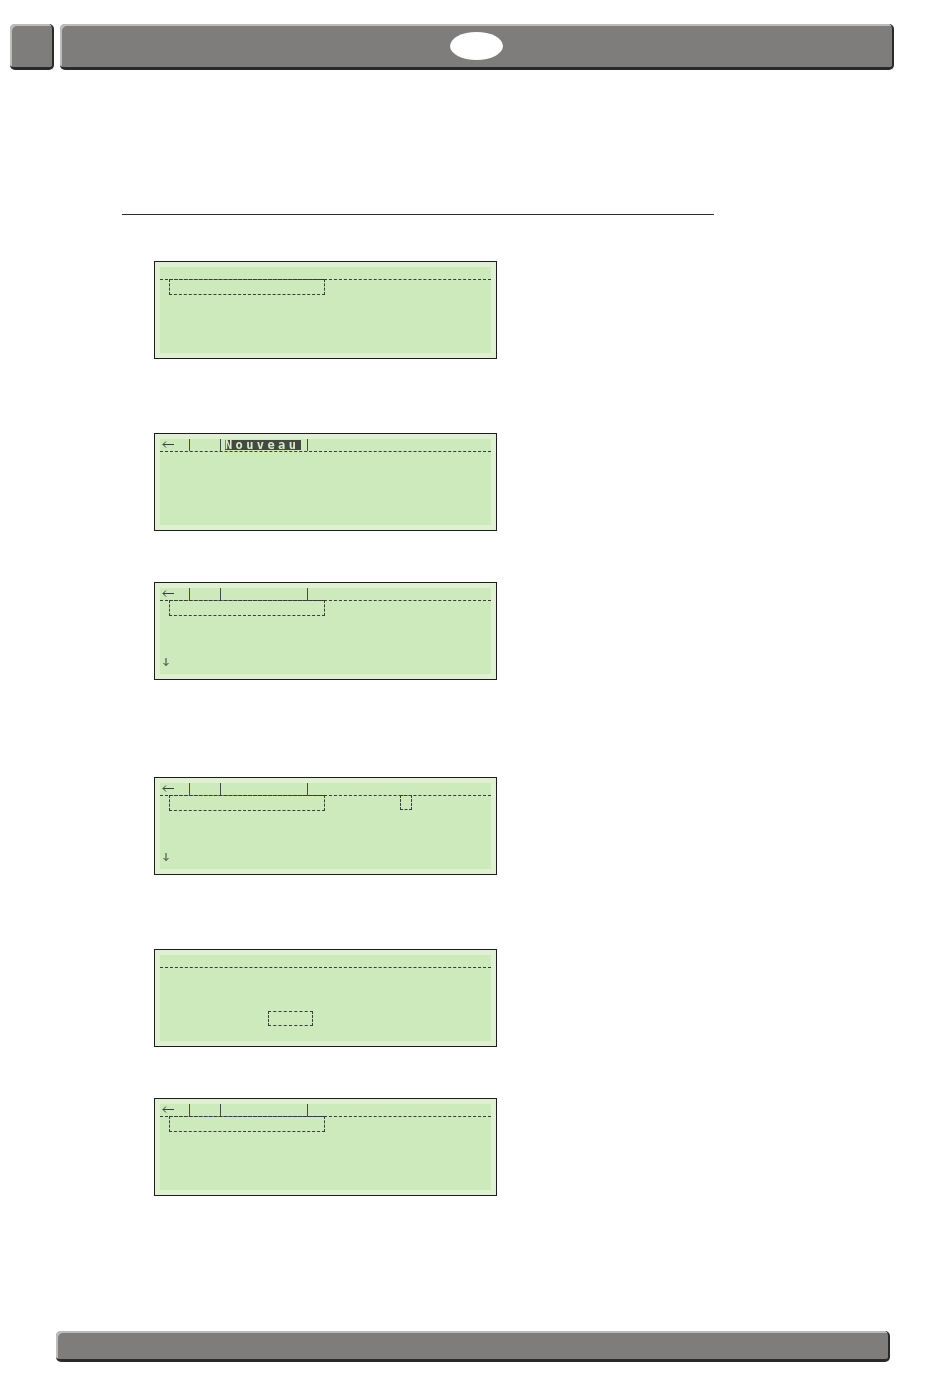 This screenshot has width=950, height=1387. What do you see at coordinates (406, 802) in the screenshot?
I see `cursor-frame` at bounding box center [406, 802].